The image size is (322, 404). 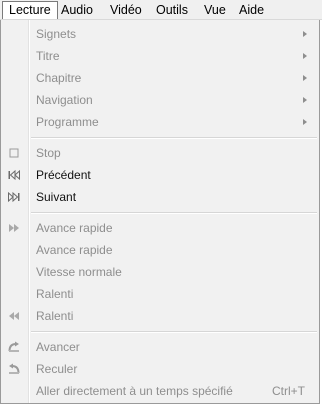 What do you see at coordinates (48, 56) in the screenshot?
I see `menu-item-label: Titre` at bounding box center [48, 56].